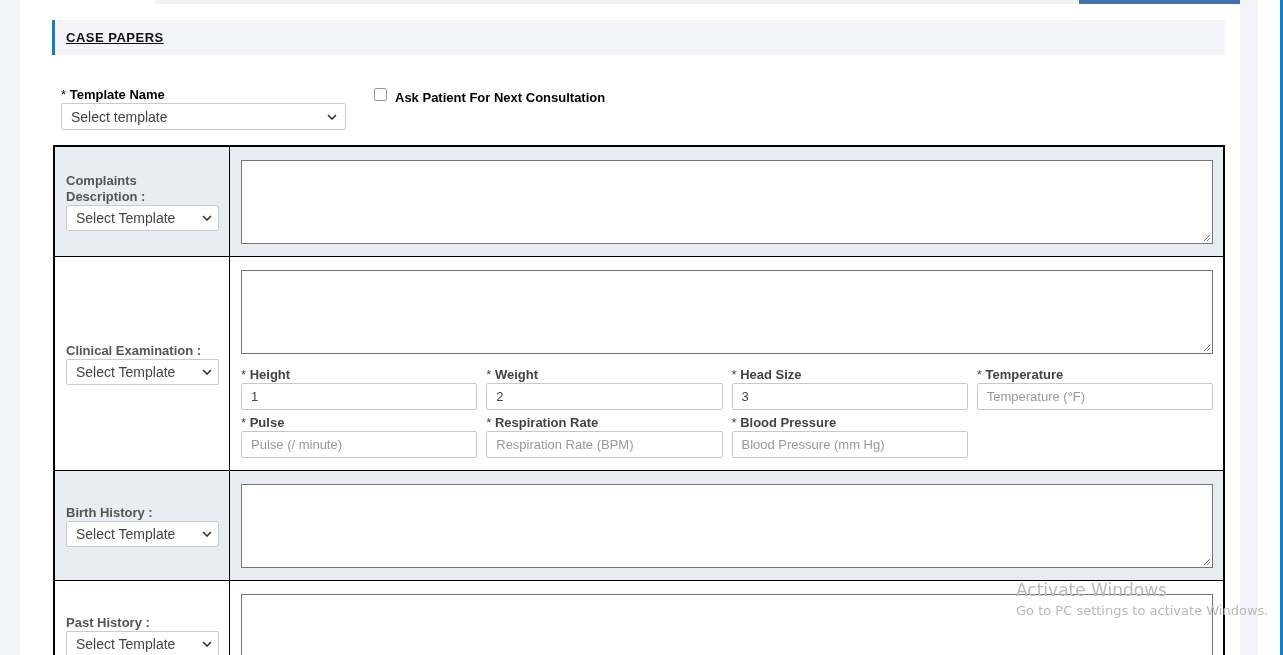  What do you see at coordinates (359, 396) in the screenshot?
I see `input-field: 1` at bounding box center [359, 396].